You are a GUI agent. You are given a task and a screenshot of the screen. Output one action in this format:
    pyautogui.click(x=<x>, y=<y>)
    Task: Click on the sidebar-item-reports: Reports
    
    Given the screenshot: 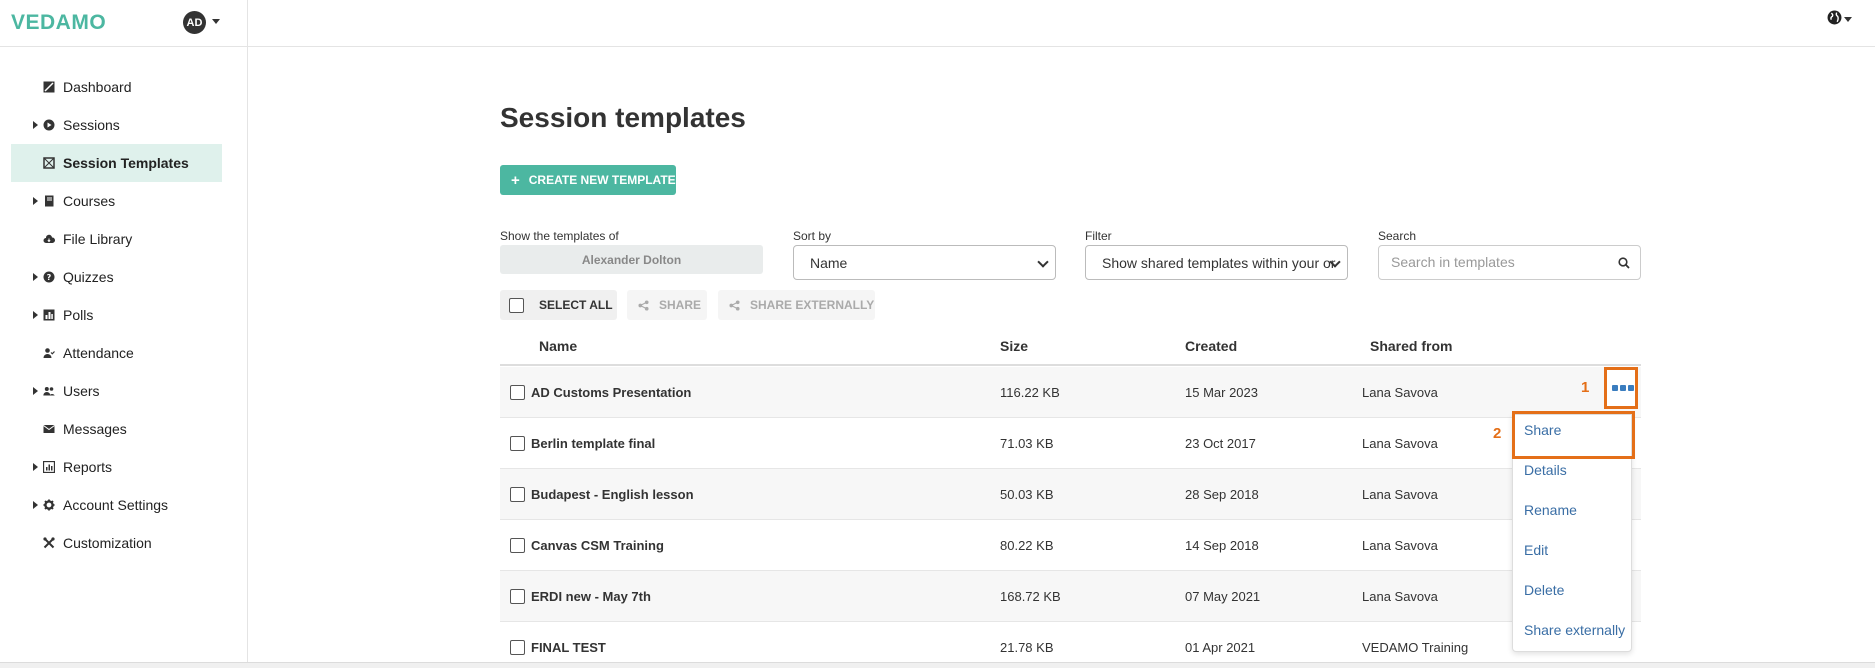 What is the action you would take?
    pyautogui.click(x=116, y=467)
    